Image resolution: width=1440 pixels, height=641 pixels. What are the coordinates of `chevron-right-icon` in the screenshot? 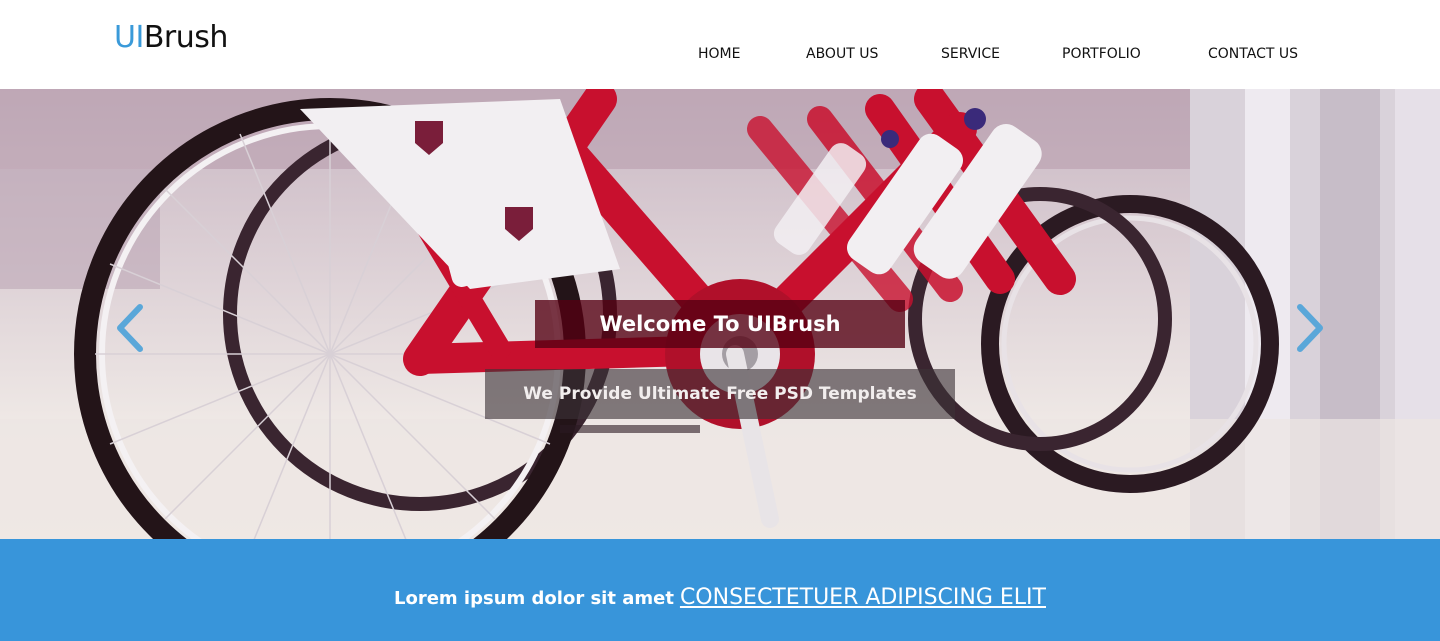 It's located at (1310, 328).